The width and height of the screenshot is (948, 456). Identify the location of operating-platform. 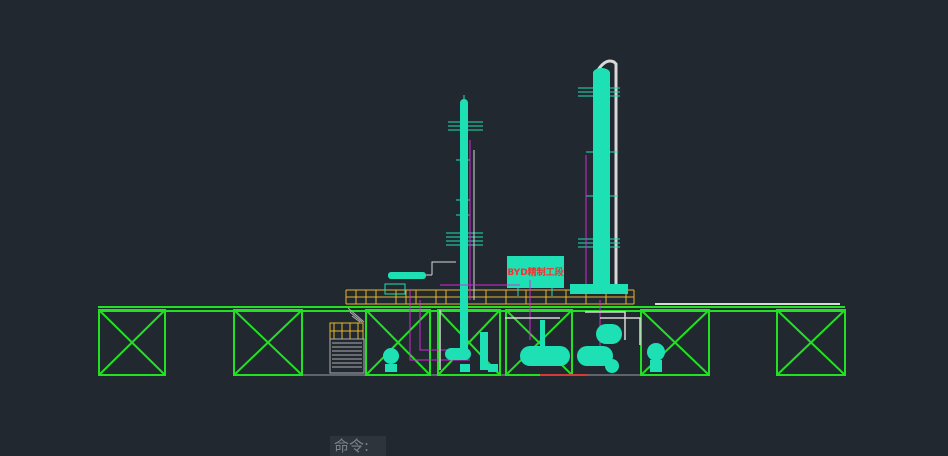
(482, 314).